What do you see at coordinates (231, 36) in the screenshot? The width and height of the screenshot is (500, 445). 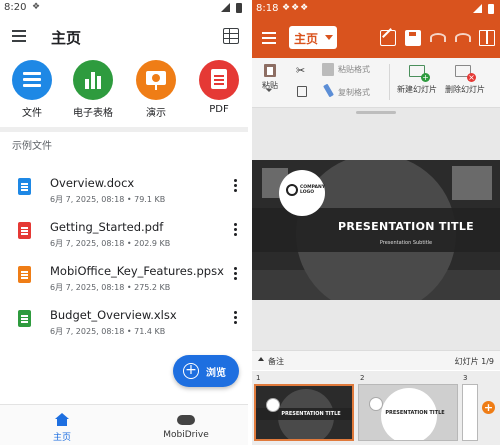 I see `grid-view-icon` at bounding box center [231, 36].